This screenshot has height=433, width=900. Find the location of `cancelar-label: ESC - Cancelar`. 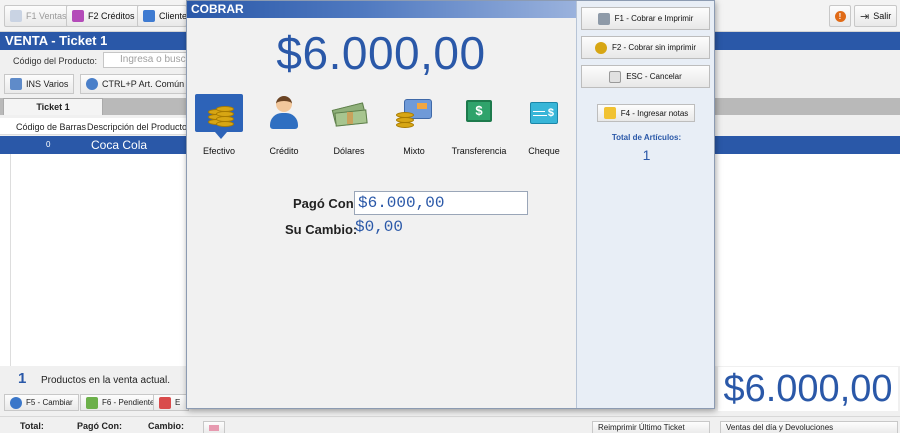

cancelar-label: ESC - Cancelar is located at coordinates (654, 76).